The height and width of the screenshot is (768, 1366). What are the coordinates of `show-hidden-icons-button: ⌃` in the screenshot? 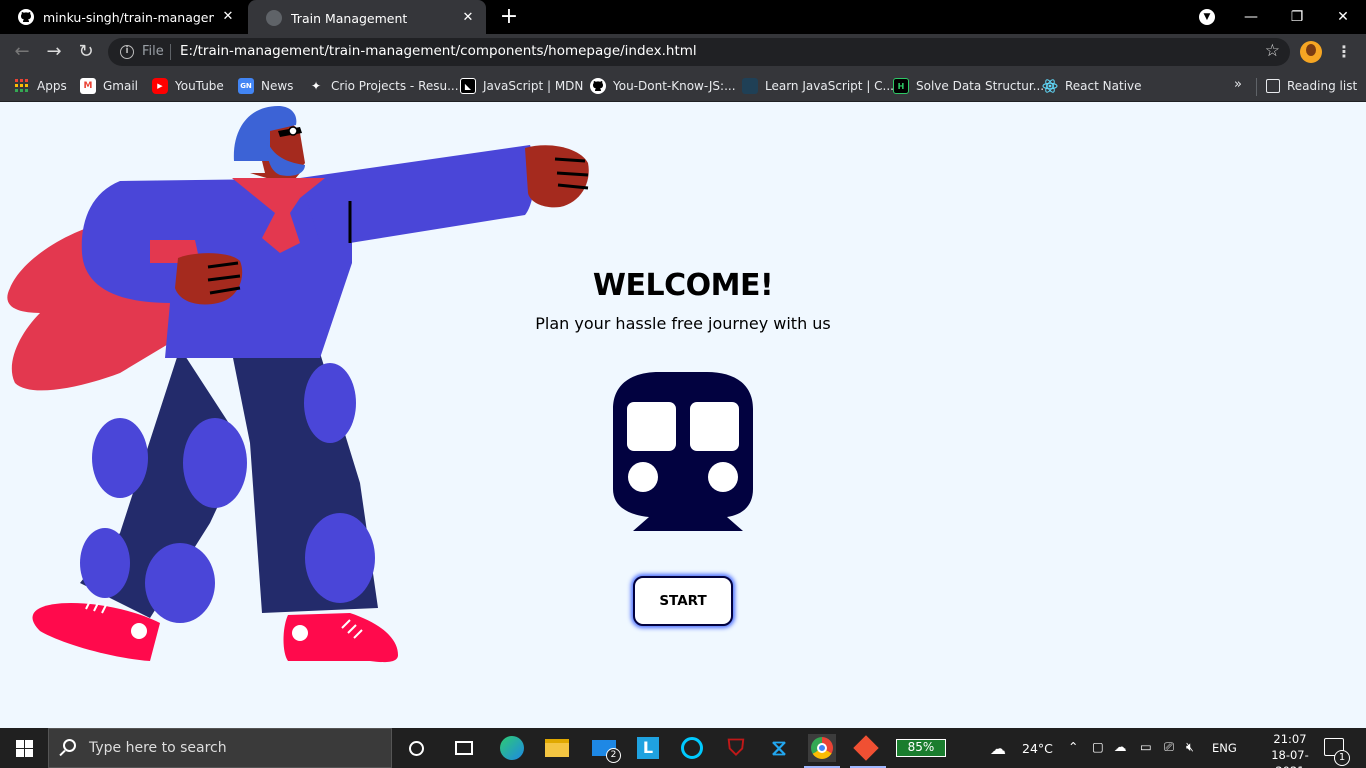 It's located at (1073, 746).